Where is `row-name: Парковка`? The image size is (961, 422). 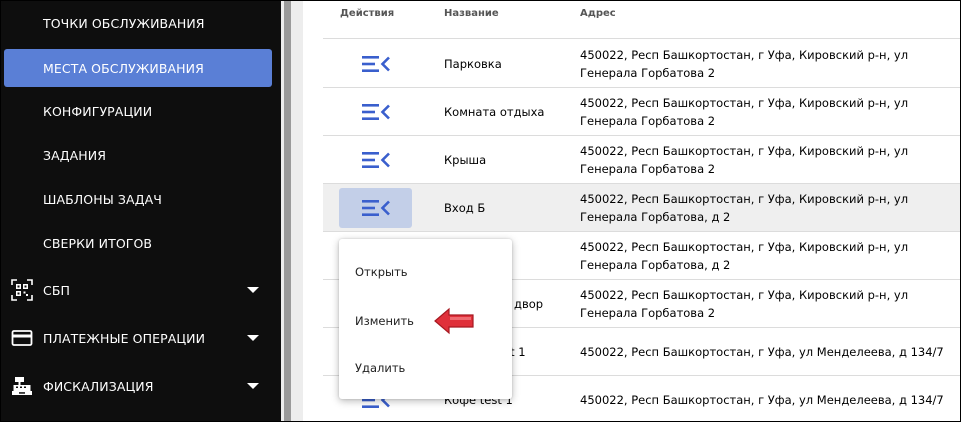
row-name: Парковка is located at coordinates (473, 64).